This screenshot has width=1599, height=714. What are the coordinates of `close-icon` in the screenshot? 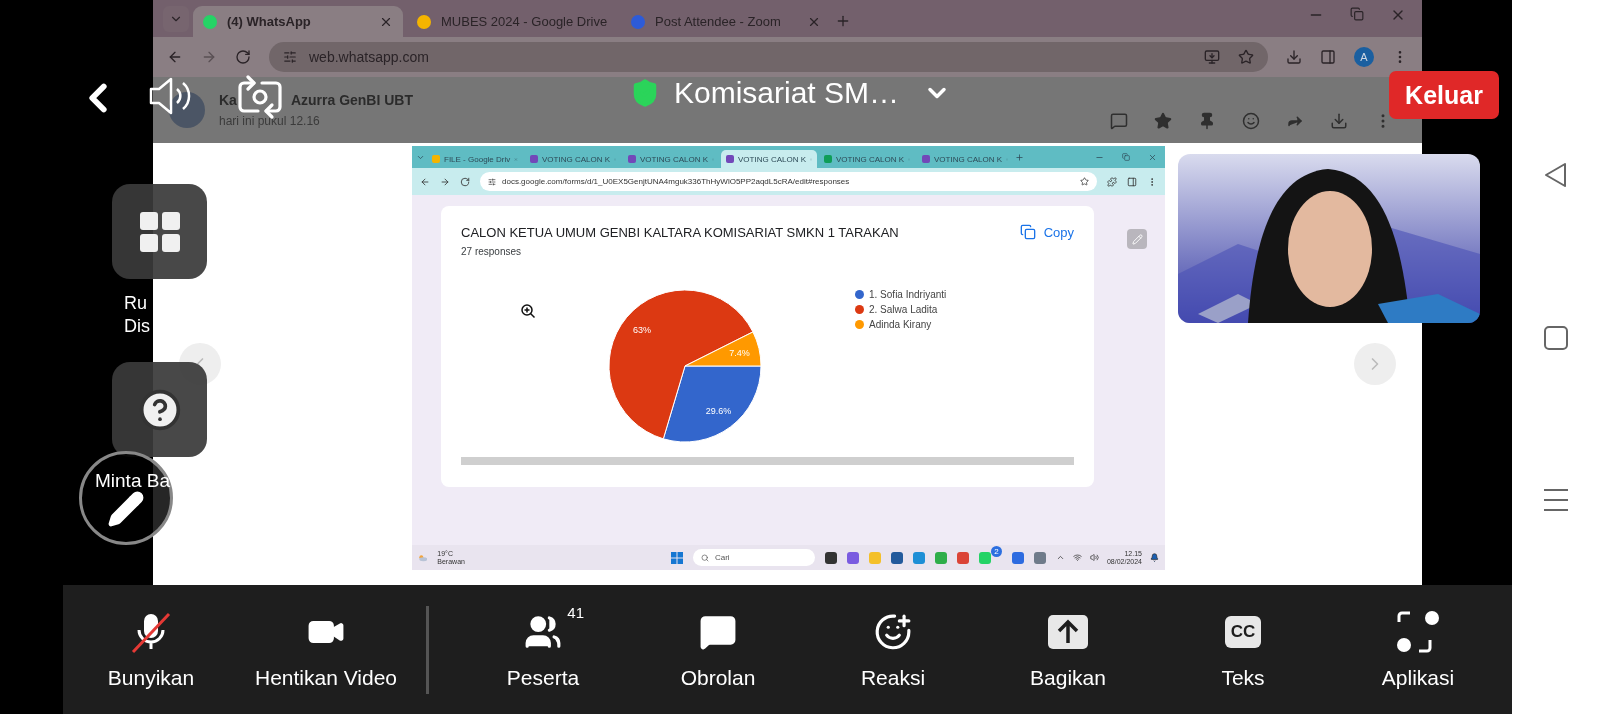 It's located at (1152, 157).